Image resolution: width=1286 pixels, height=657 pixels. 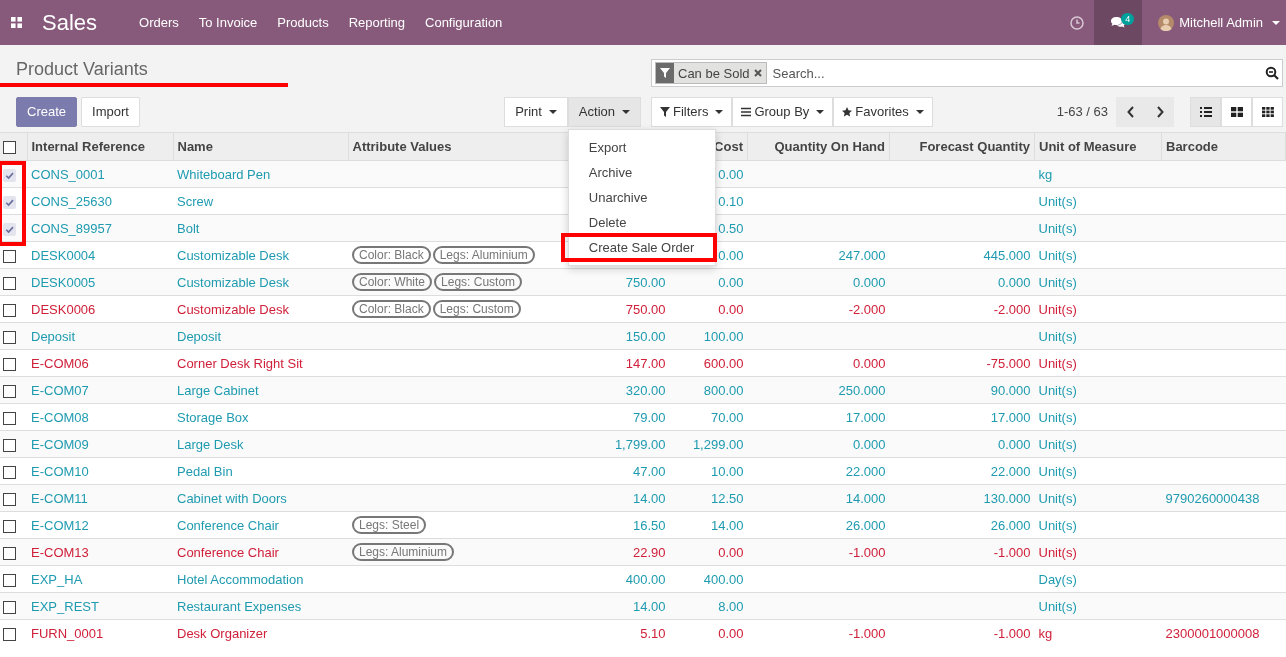 What do you see at coordinates (1272, 73) in the screenshot?
I see `search-icon` at bounding box center [1272, 73].